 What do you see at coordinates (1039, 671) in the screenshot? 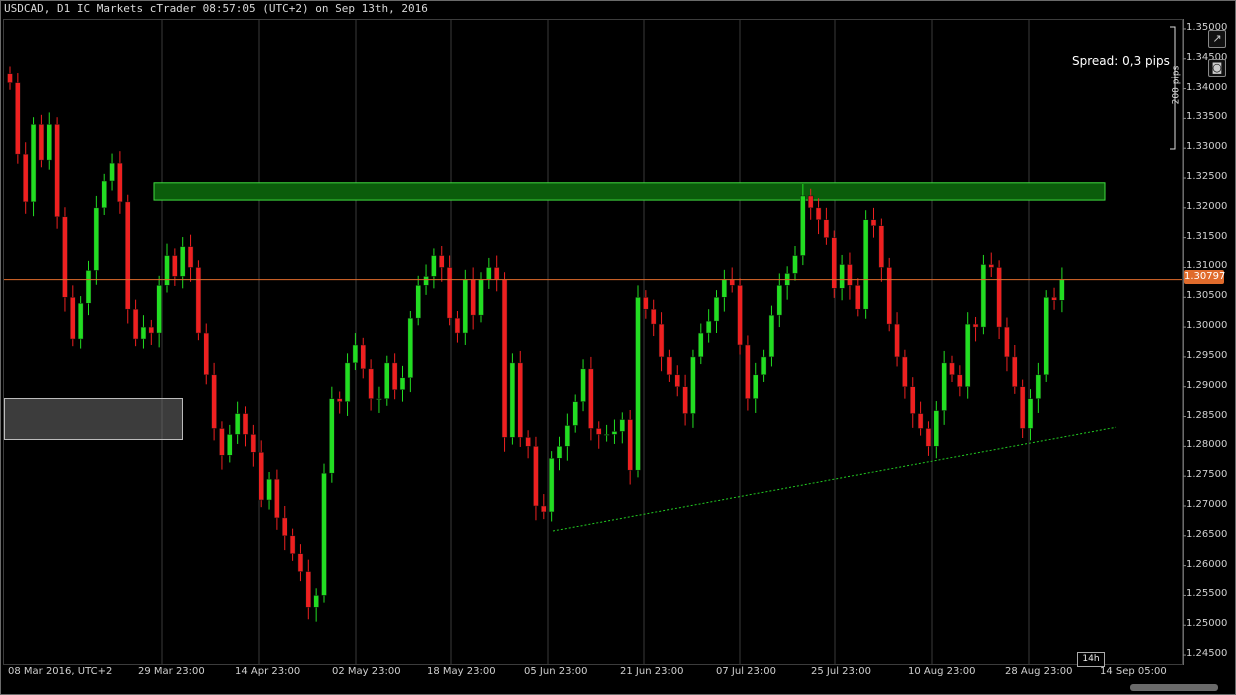
I see `x-tick-label: 28 Aug 23:00` at bounding box center [1039, 671].